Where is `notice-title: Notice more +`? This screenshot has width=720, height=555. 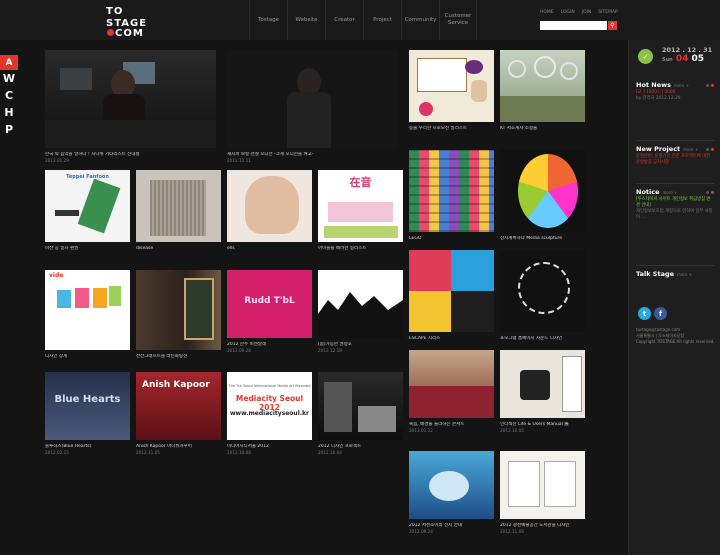 notice-title: Notice more + is located at coordinates (675, 192).